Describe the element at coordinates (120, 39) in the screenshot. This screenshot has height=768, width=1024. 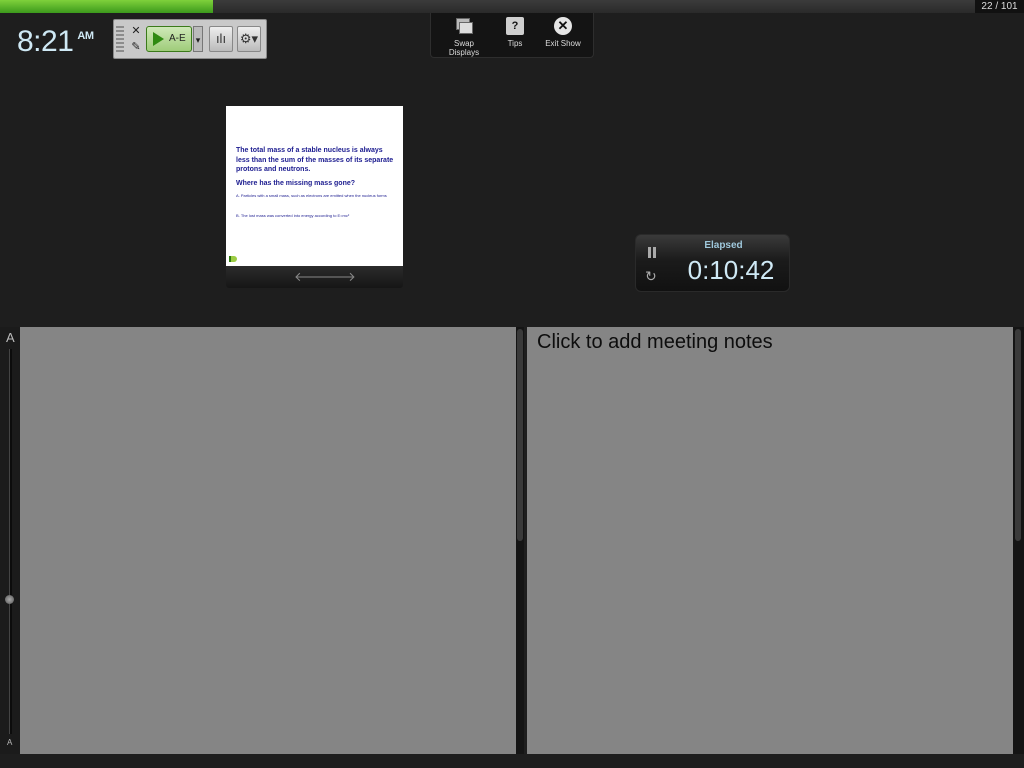
I see `grip-icon` at that location.